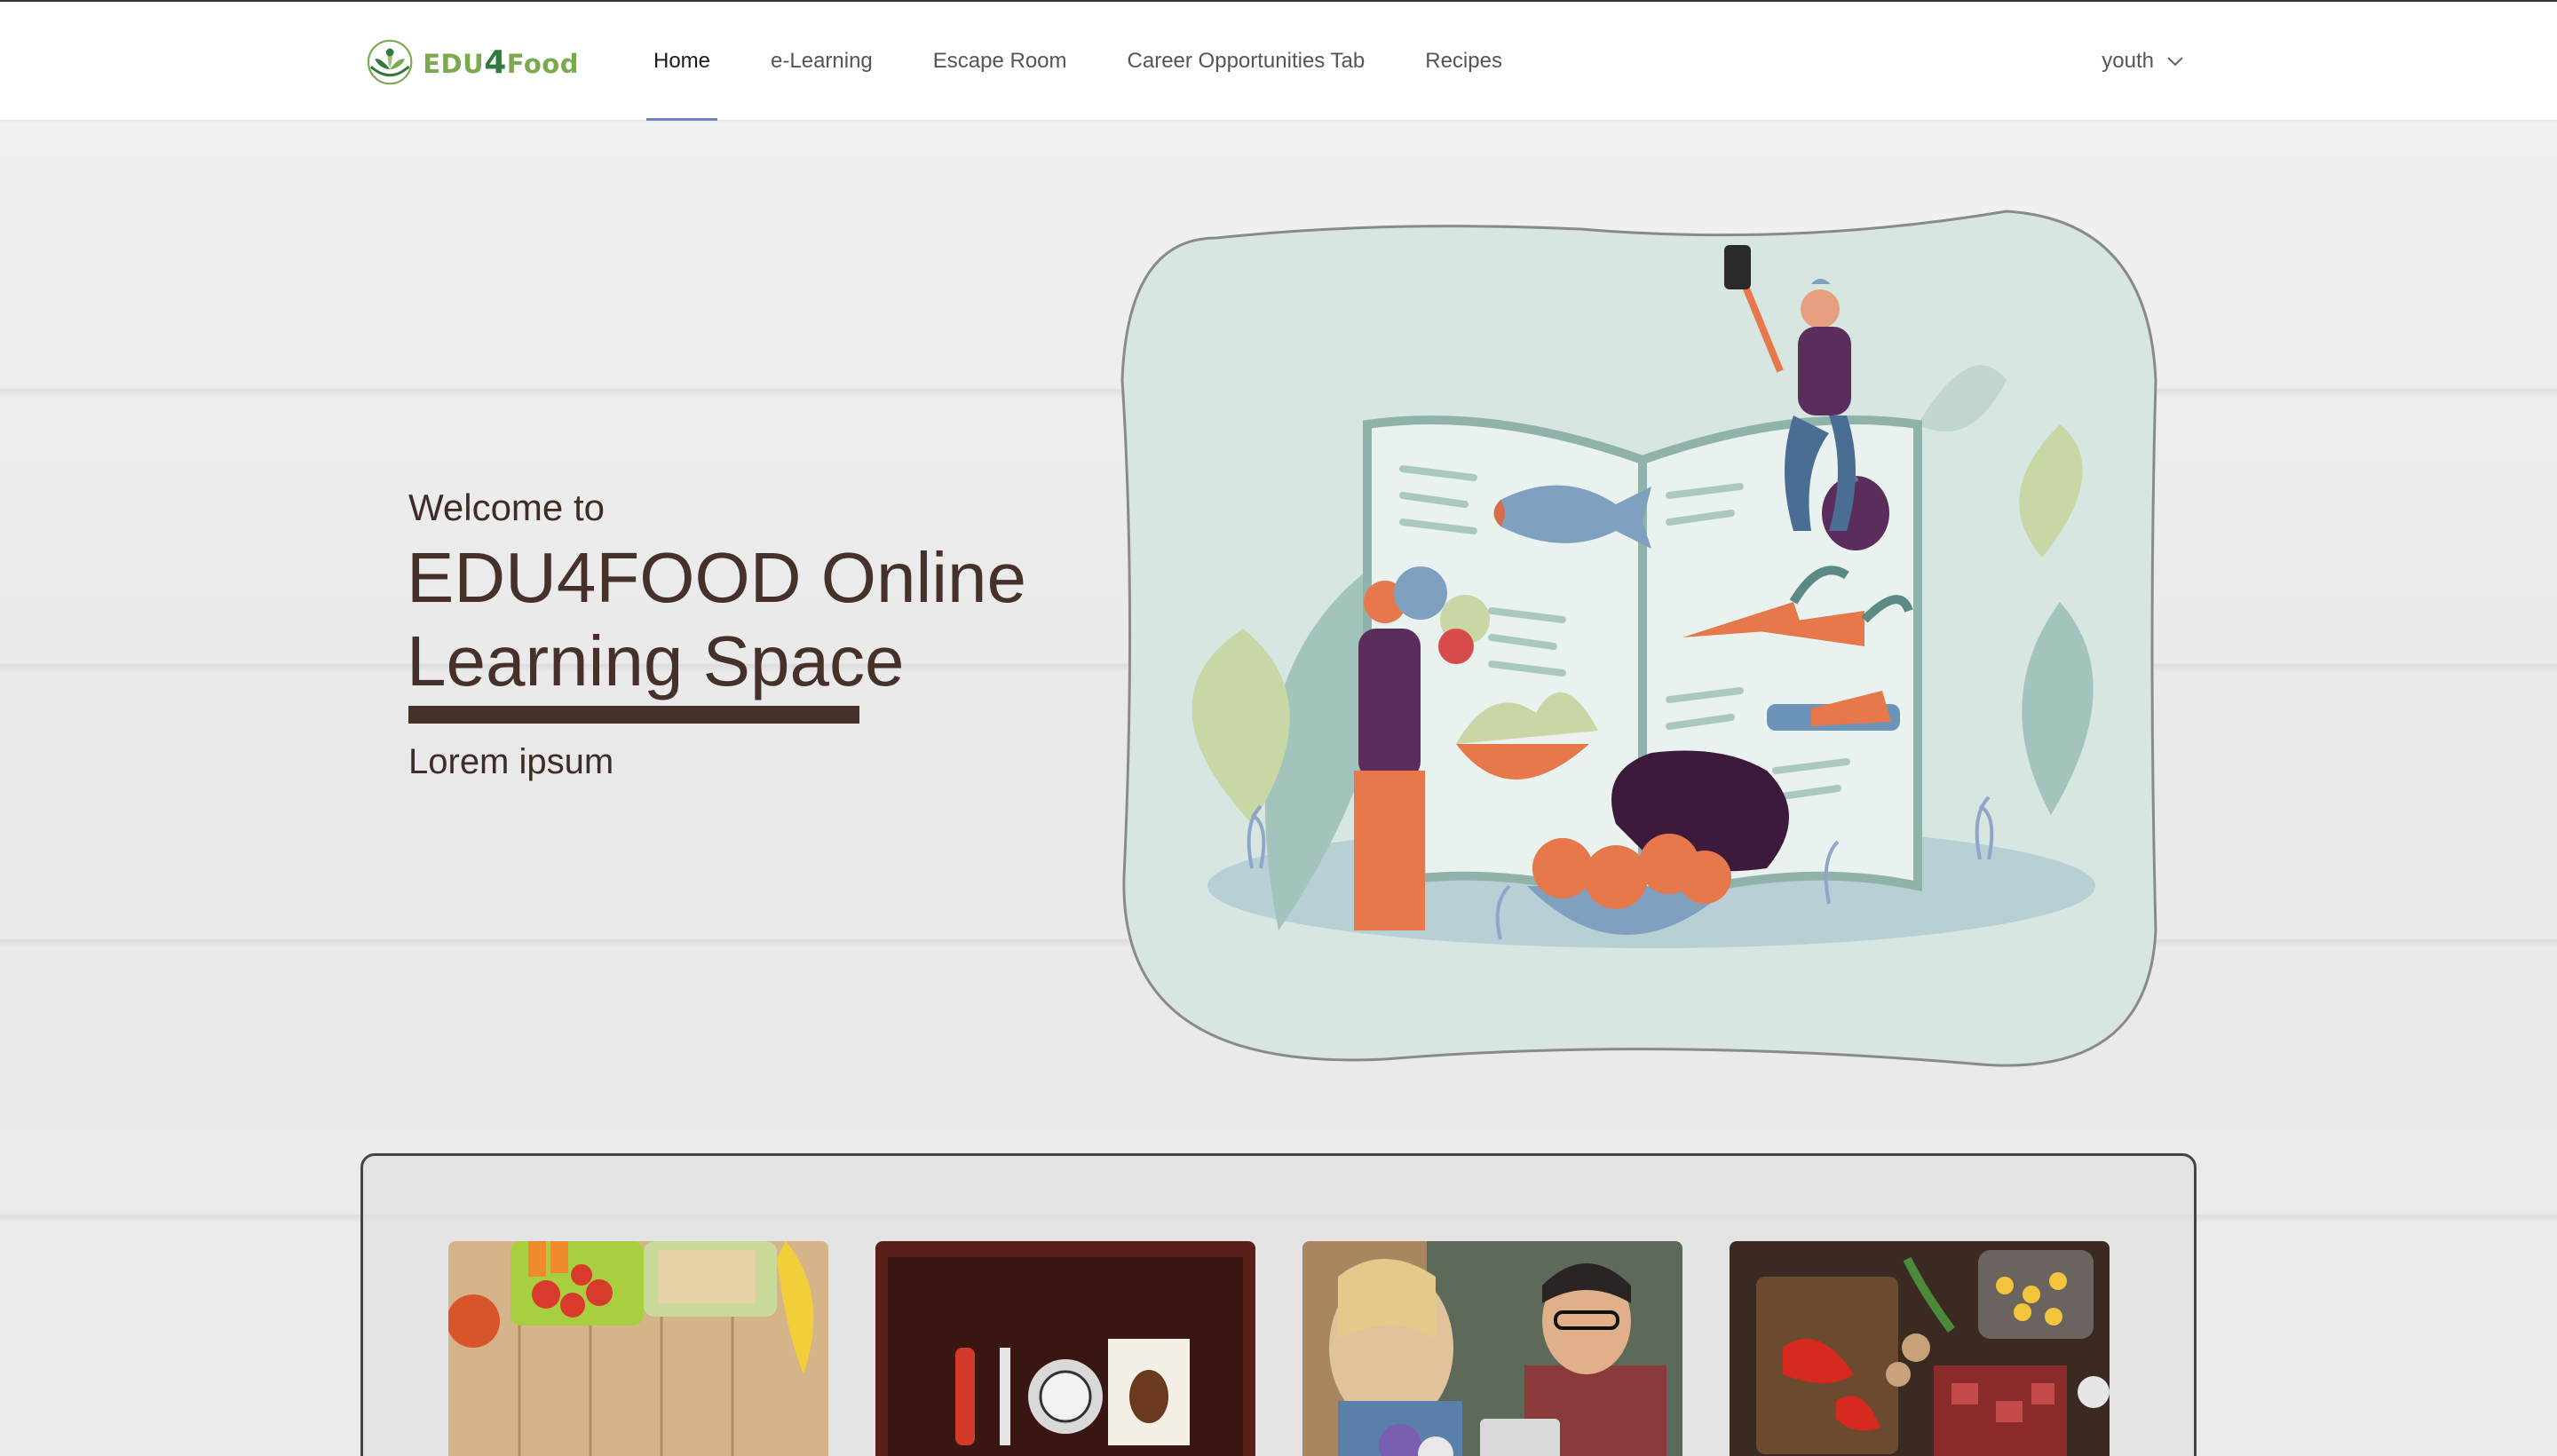 The image size is (2557, 1456). Describe the element at coordinates (633, 715) in the screenshot. I see `title-underline-bar` at that location.